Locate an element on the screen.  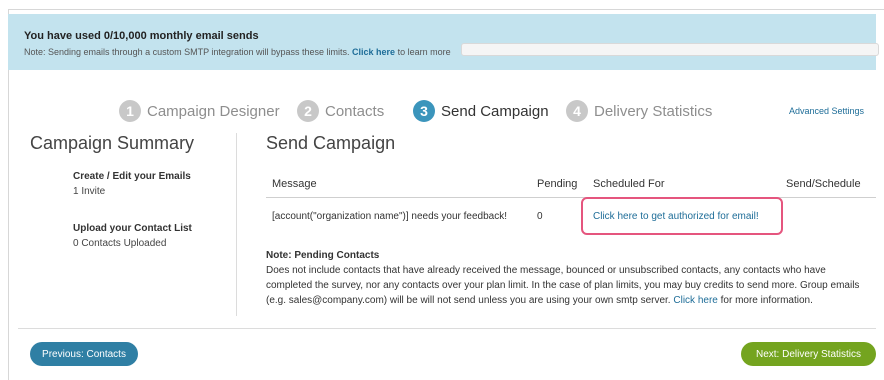
step-delivery-statistics: 4 Delivery Statistics is located at coordinates (639, 111).